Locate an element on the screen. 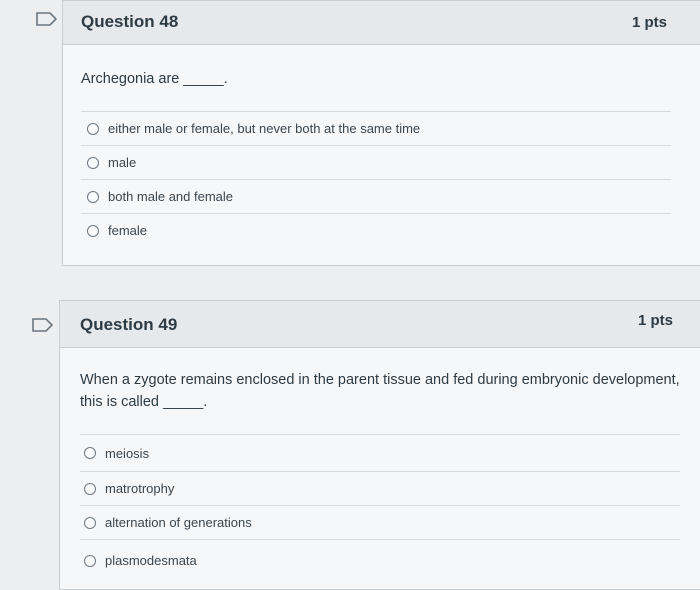 The image size is (700, 590). answer-option: female is located at coordinates (376, 230).